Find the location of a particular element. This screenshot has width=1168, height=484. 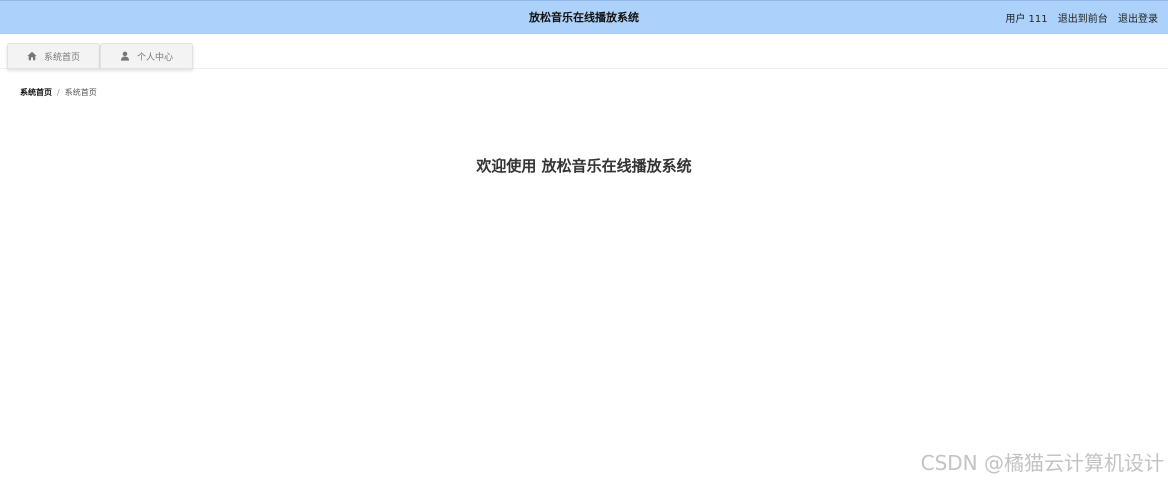

user-icon is located at coordinates (125, 56).